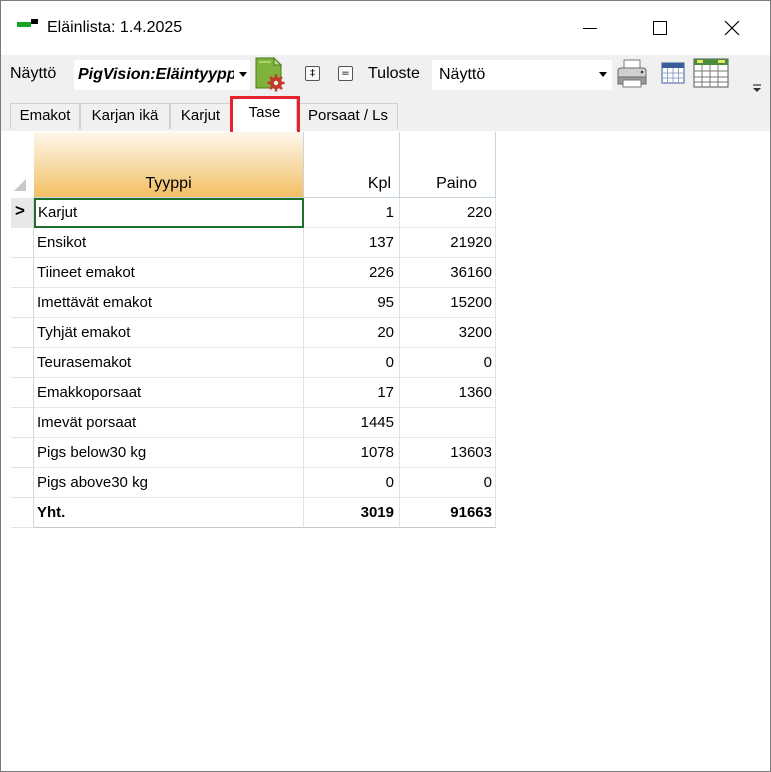 The width and height of the screenshot is (771, 772). Describe the element at coordinates (448, 423) in the screenshot. I see `cell-weight` at that location.